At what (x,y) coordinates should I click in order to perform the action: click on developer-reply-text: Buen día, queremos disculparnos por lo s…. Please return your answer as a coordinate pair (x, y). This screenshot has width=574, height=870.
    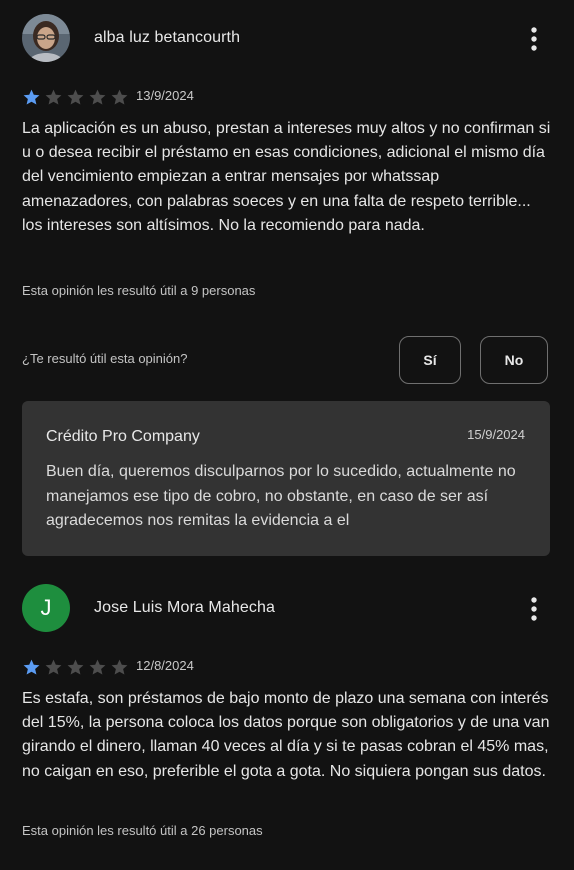
    Looking at the image, I should click on (281, 496).